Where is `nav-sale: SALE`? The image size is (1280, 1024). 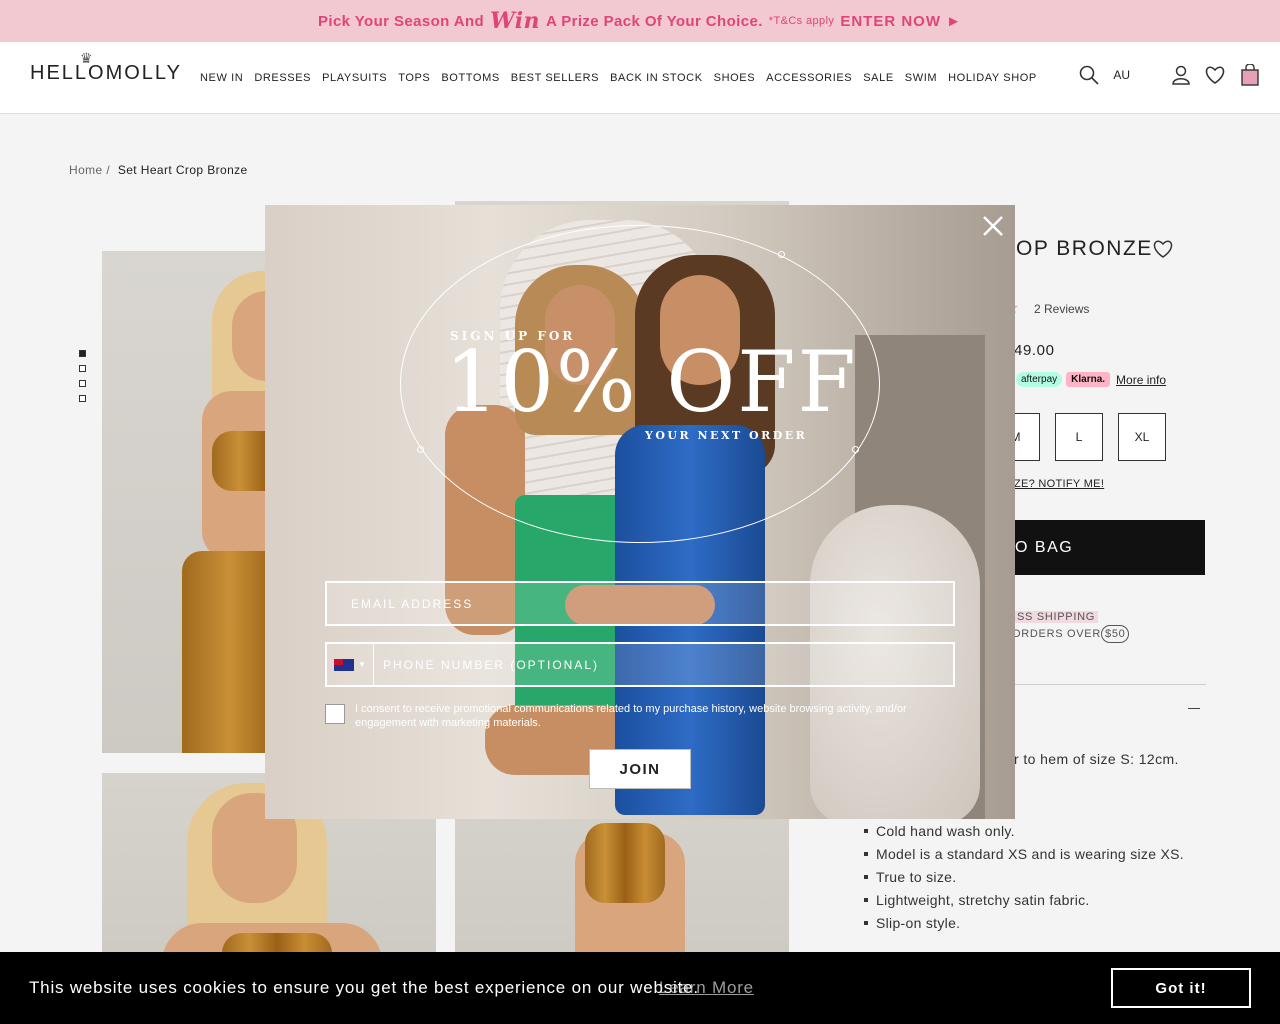 nav-sale: SALE is located at coordinates (878, 78).